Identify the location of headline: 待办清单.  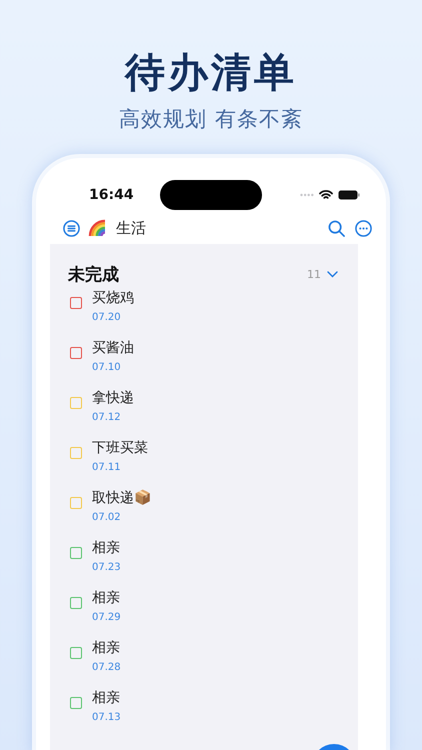
(211, 73).